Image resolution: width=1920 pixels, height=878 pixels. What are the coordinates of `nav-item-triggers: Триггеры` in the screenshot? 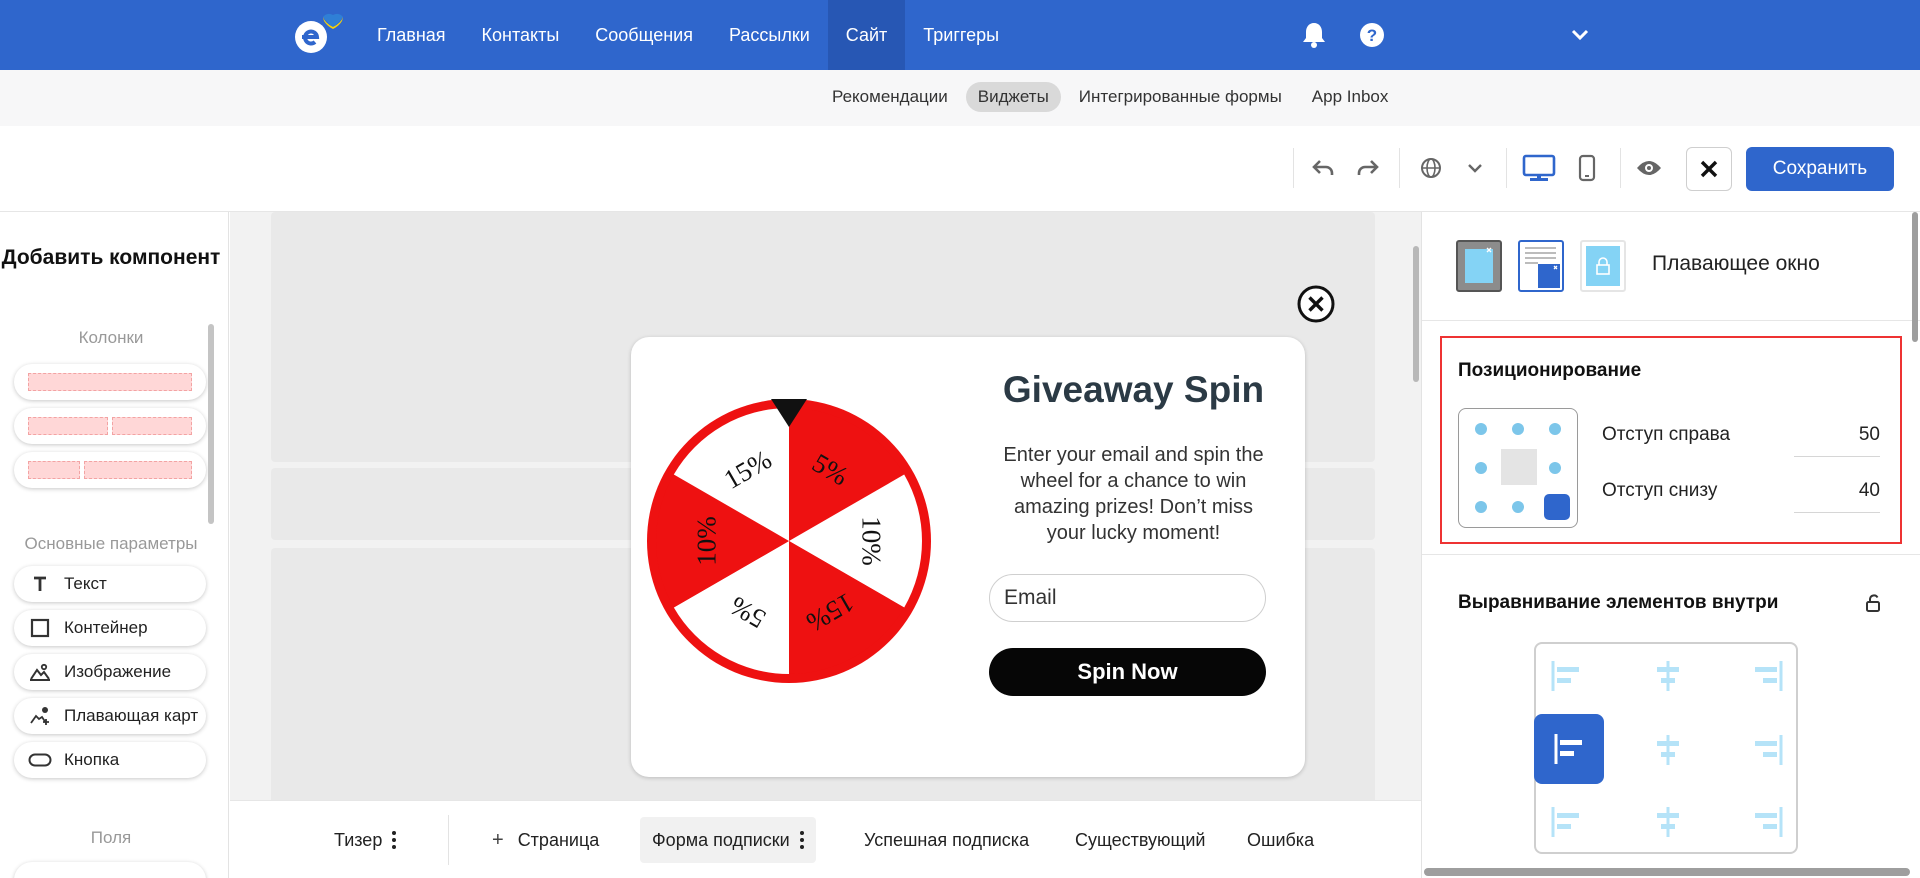 It's located at (961, 35).